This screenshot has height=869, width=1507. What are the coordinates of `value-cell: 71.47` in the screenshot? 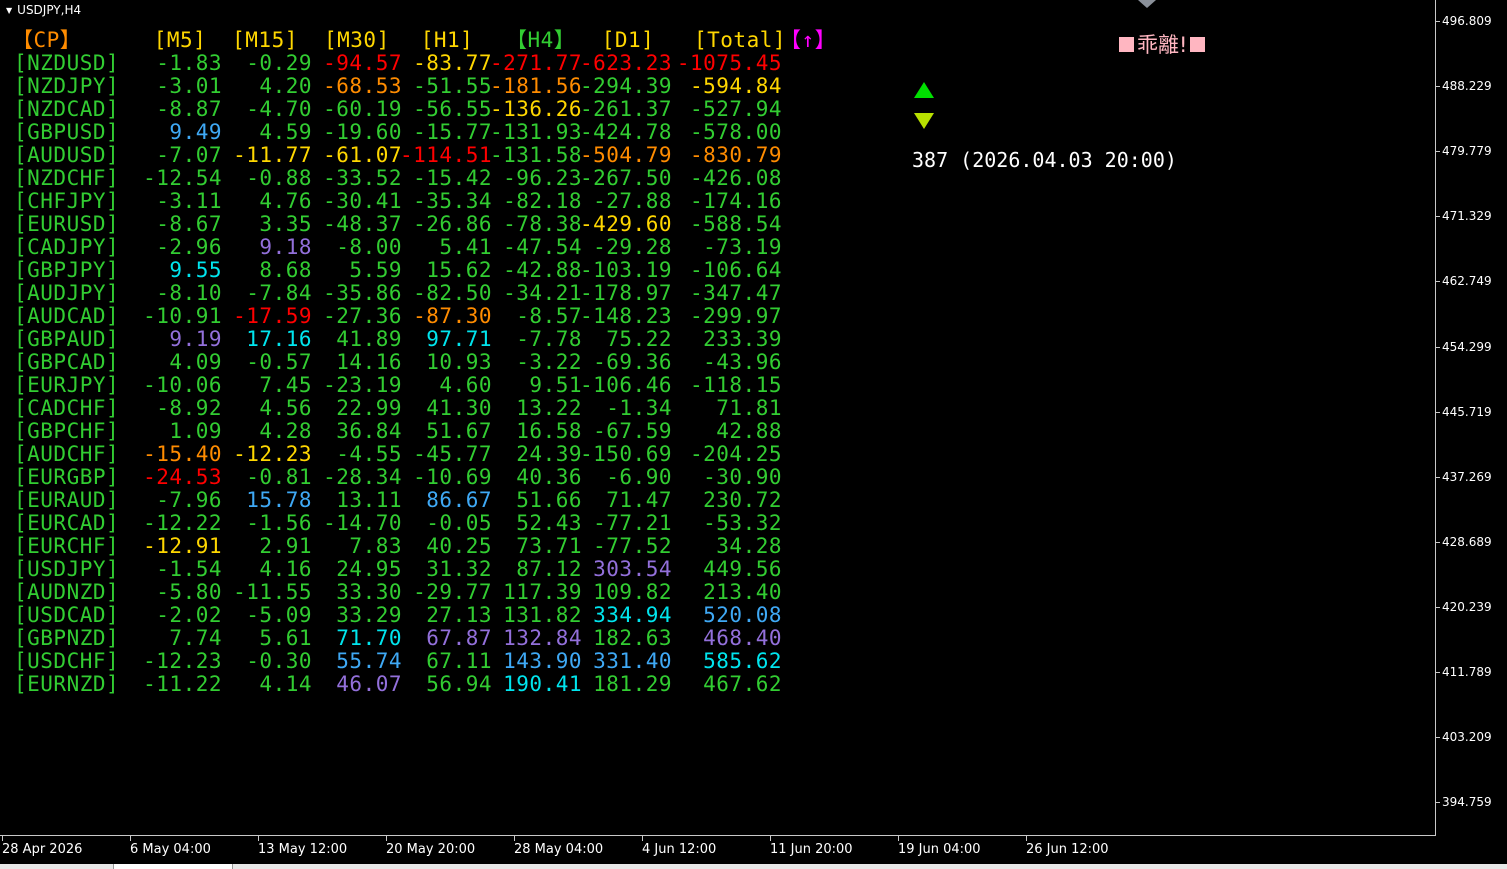 It's located at (639, 500).